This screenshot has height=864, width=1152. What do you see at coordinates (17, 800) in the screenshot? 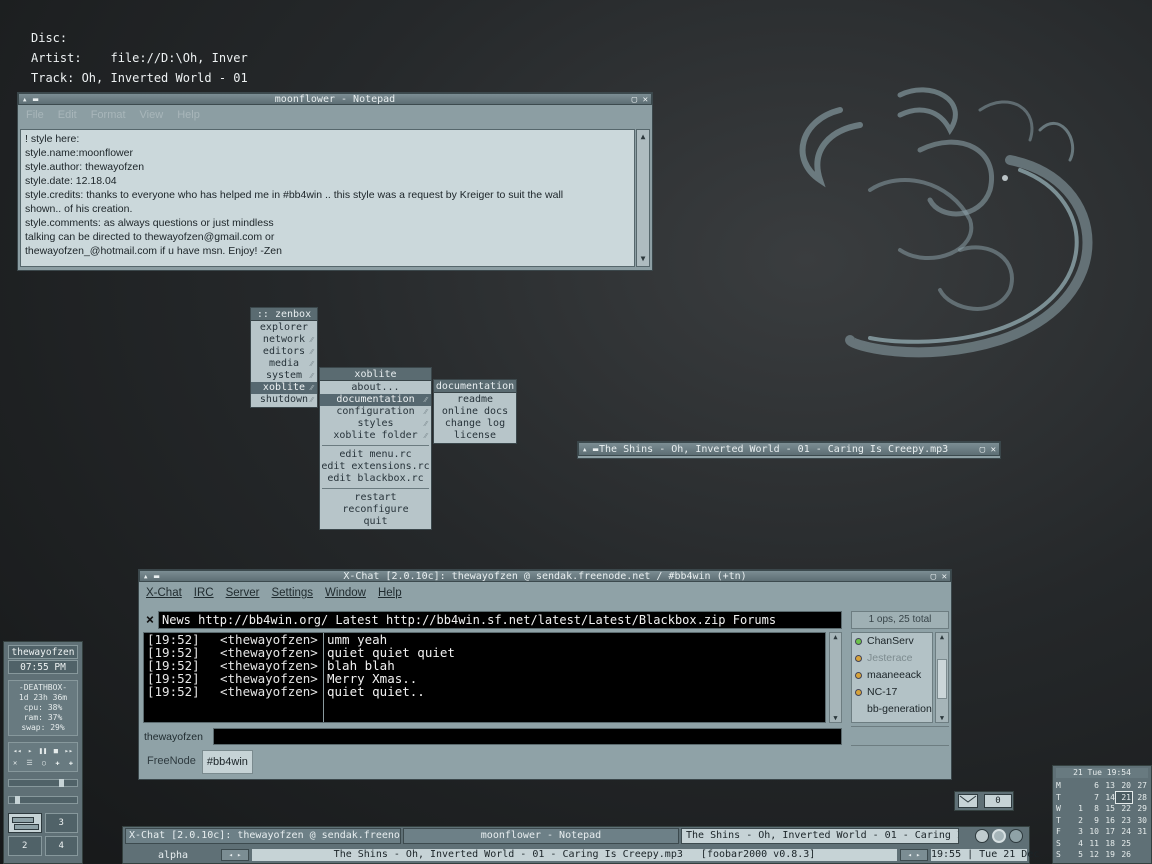
I see `seek-slider-thumb` at bounding box center [17, 800].